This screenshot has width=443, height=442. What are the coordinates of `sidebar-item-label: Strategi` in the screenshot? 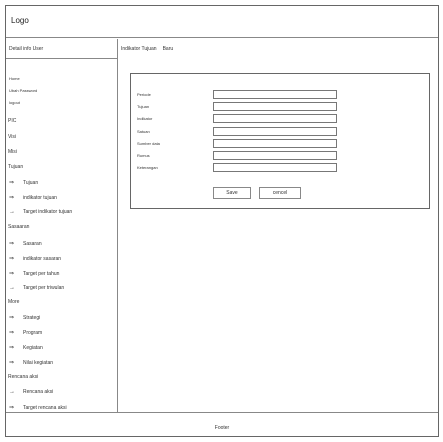 It's located at (32, 318).